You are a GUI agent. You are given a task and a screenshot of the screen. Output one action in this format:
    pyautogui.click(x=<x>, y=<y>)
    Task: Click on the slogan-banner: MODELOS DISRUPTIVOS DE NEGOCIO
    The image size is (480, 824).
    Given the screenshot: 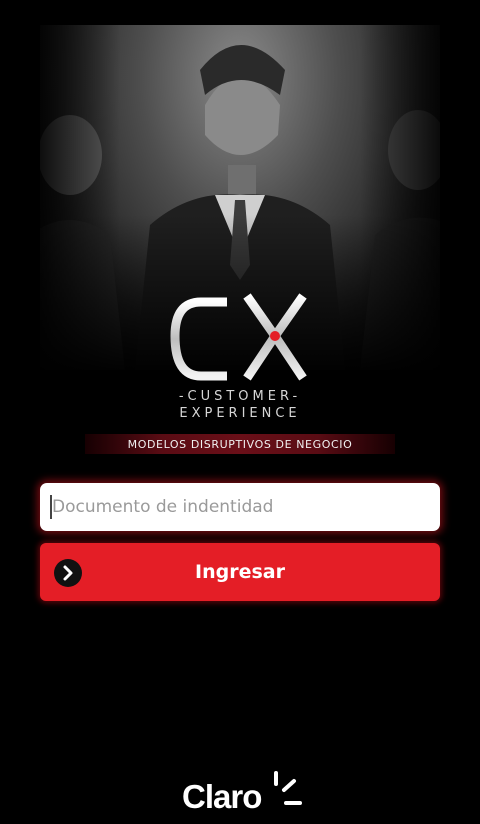 What is the action you would take?
    pyautogui.click(x=240, y=444)
    